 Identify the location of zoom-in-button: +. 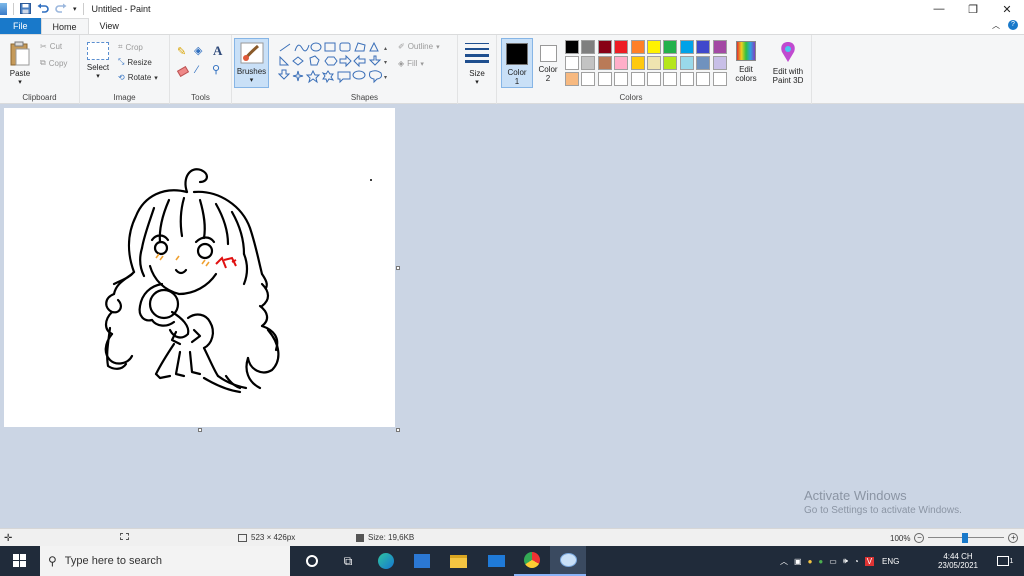
(1013, 538).